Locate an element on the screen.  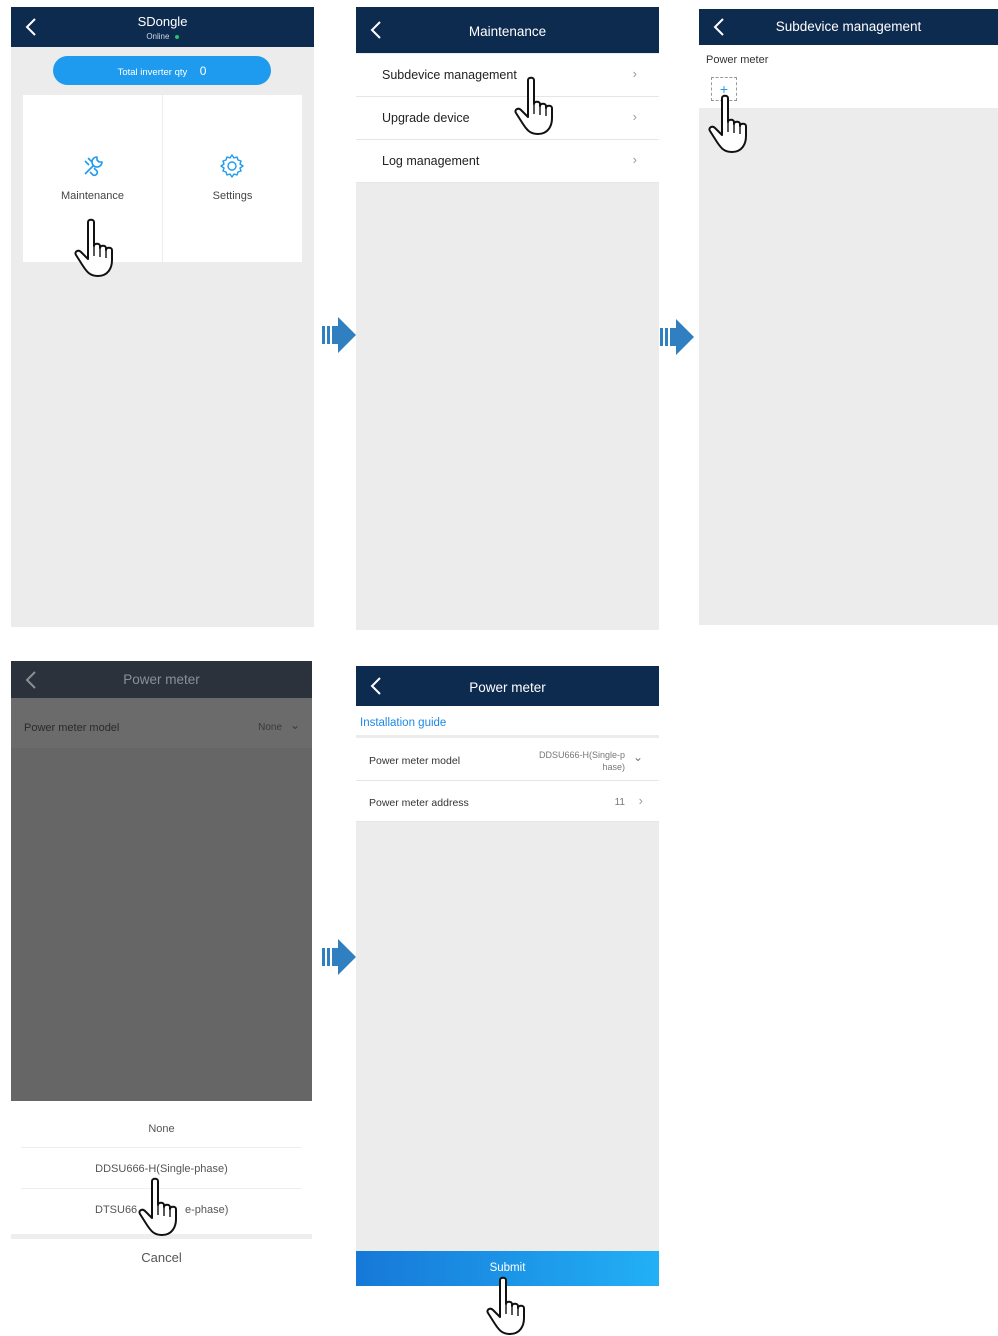
wrench-icon is located at coordinates (93, 166).